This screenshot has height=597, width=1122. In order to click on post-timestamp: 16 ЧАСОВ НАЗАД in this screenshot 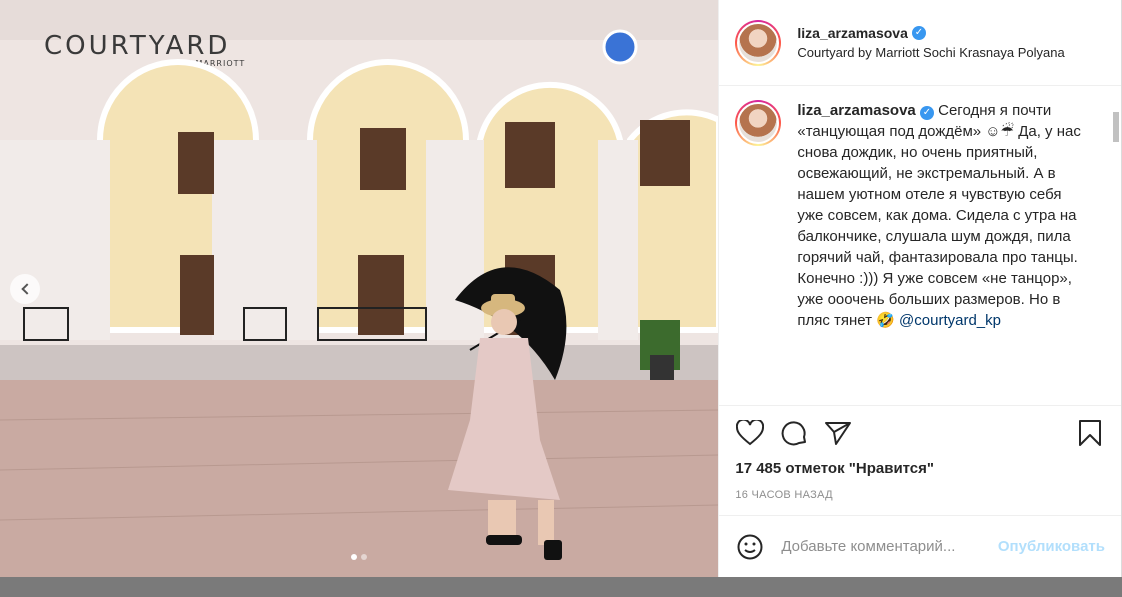, I will do `click(920, 502)`.